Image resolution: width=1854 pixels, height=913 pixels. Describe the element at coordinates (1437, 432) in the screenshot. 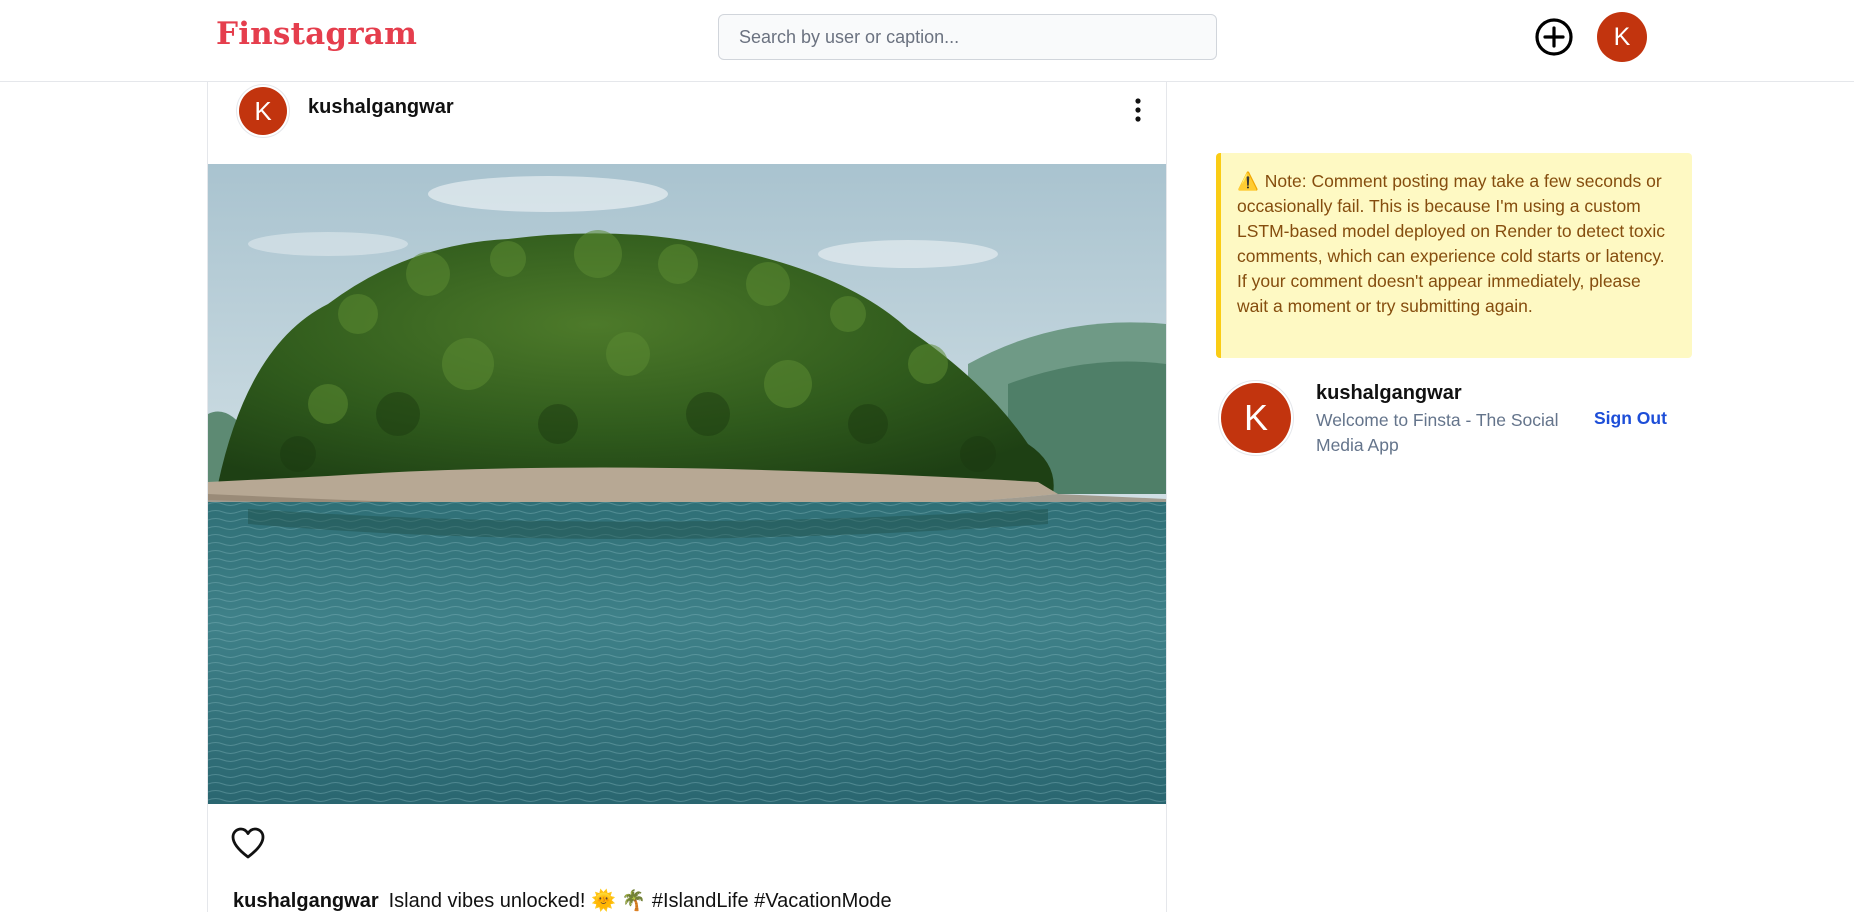

I see `profile-subtitle: Welcome to Finsta - The Social Media App` at that location.